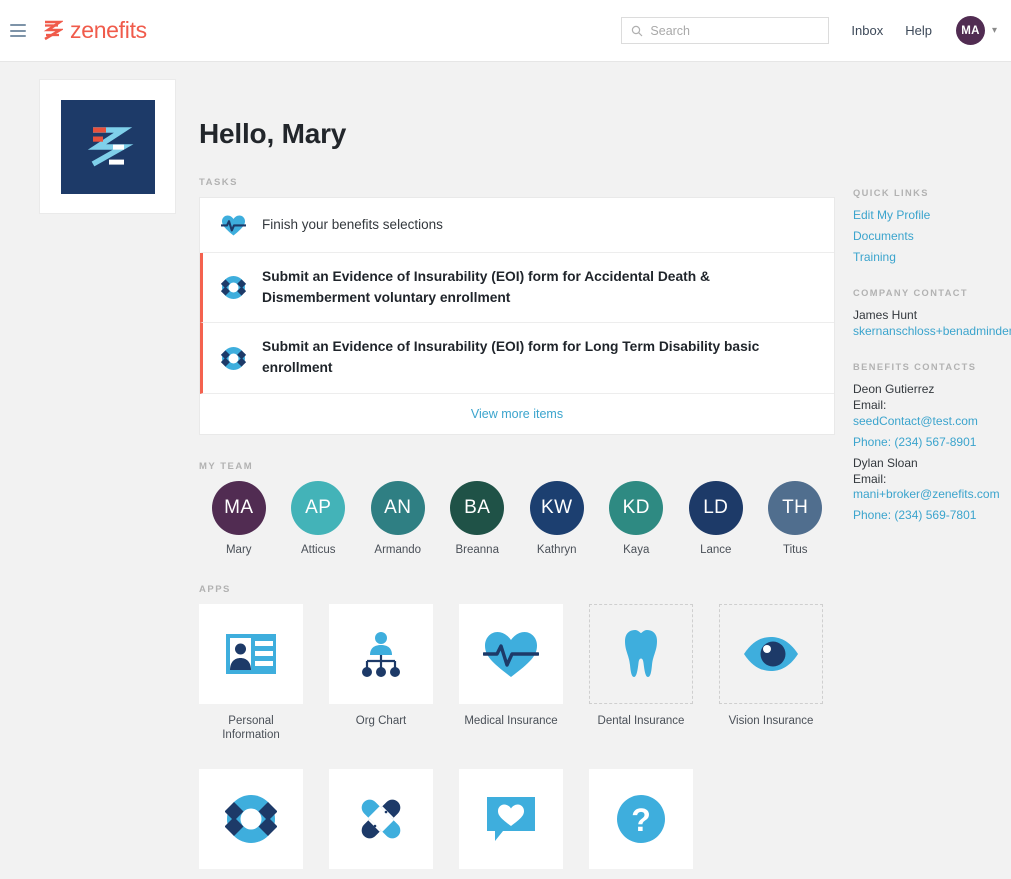 The height and width of the screenshot is (879, 1011). Describe the element at coordinates (318, 549) in the screenshot. I see `team-member-name: Atticus` at that location.